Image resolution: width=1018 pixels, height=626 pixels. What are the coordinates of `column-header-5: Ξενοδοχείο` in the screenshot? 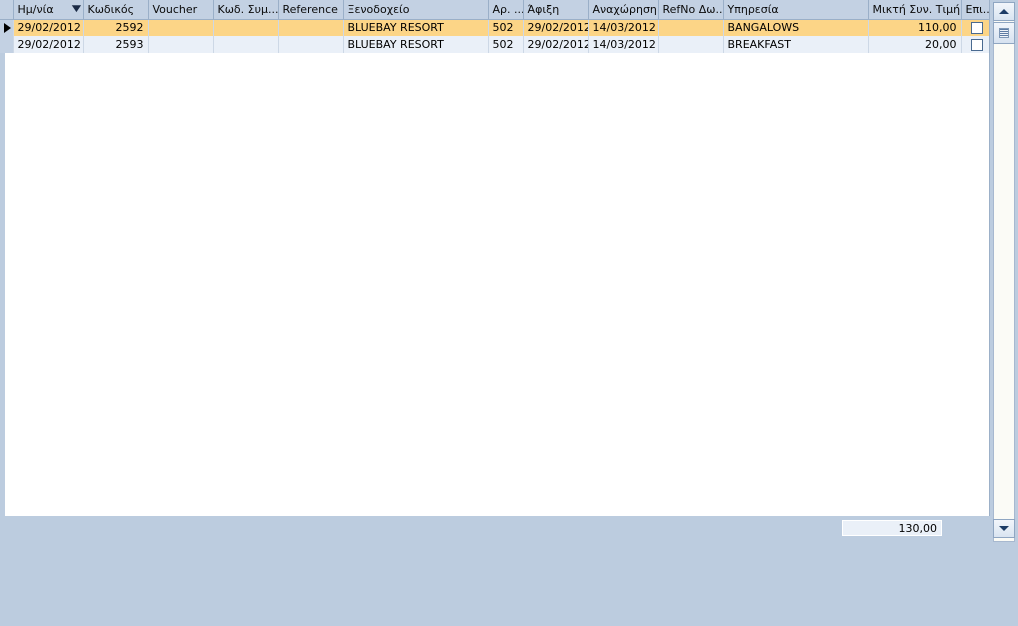 It's located at (416, 10).